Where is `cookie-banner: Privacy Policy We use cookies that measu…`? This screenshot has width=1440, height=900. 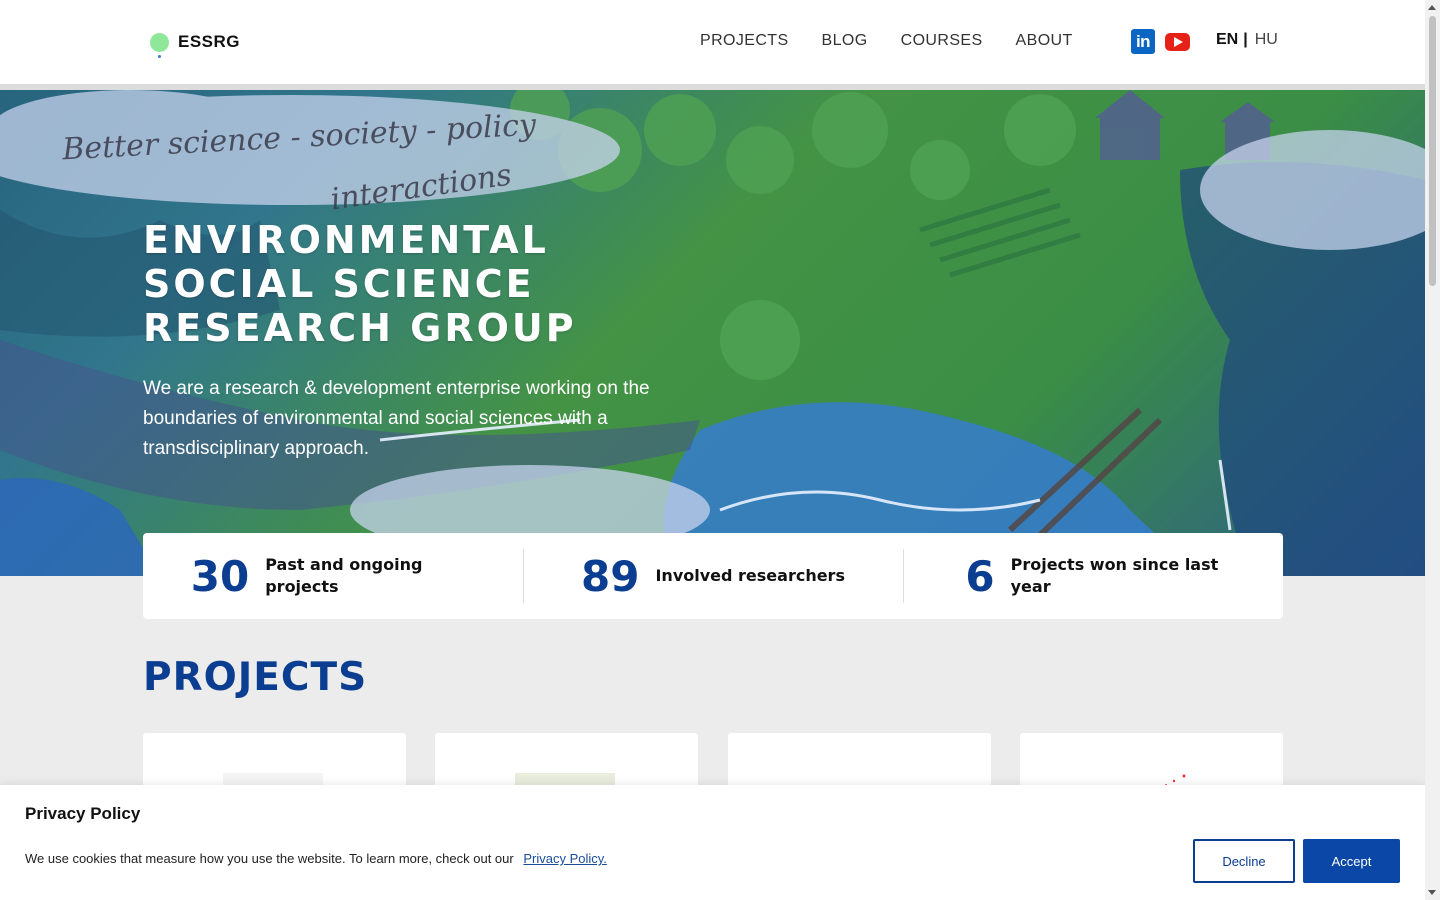 cookie-banner: Privacy Policy We use cookies that measu… is located at coordinates (712, 842).